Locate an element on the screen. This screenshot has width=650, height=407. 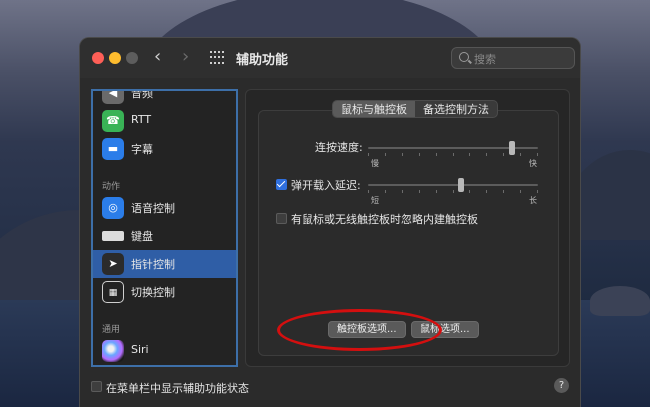
long-label: 长 is located at coordinates (533, 200).